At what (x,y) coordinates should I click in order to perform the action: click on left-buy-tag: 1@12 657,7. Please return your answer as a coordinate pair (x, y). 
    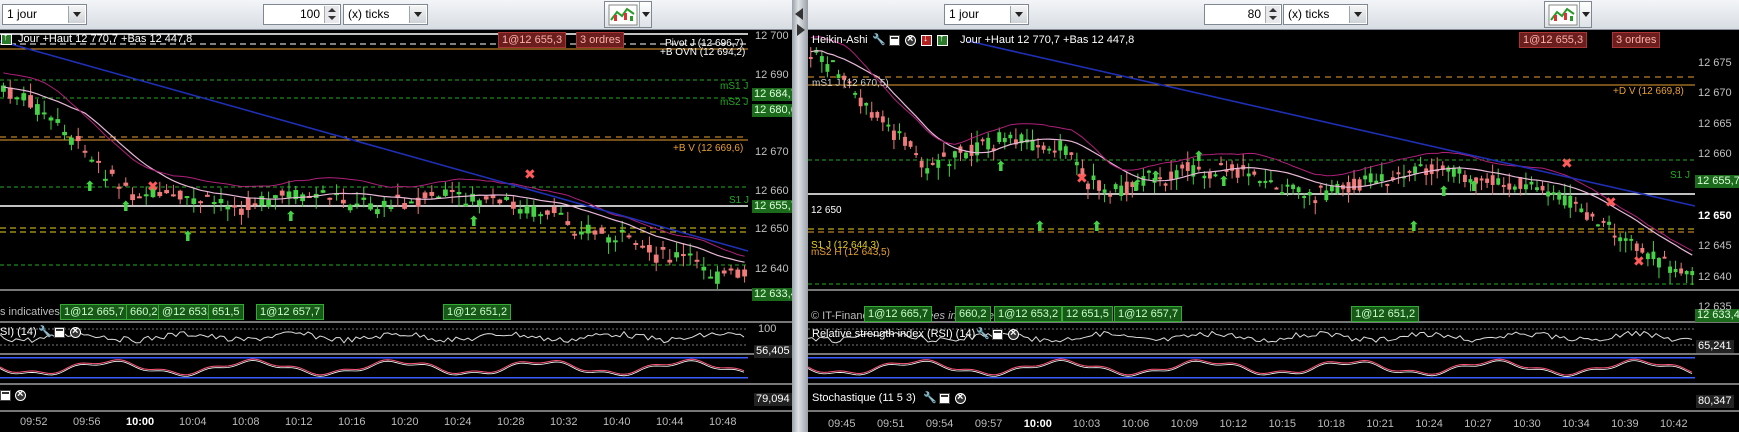
    Looking at the image, I should click on (290, 312).